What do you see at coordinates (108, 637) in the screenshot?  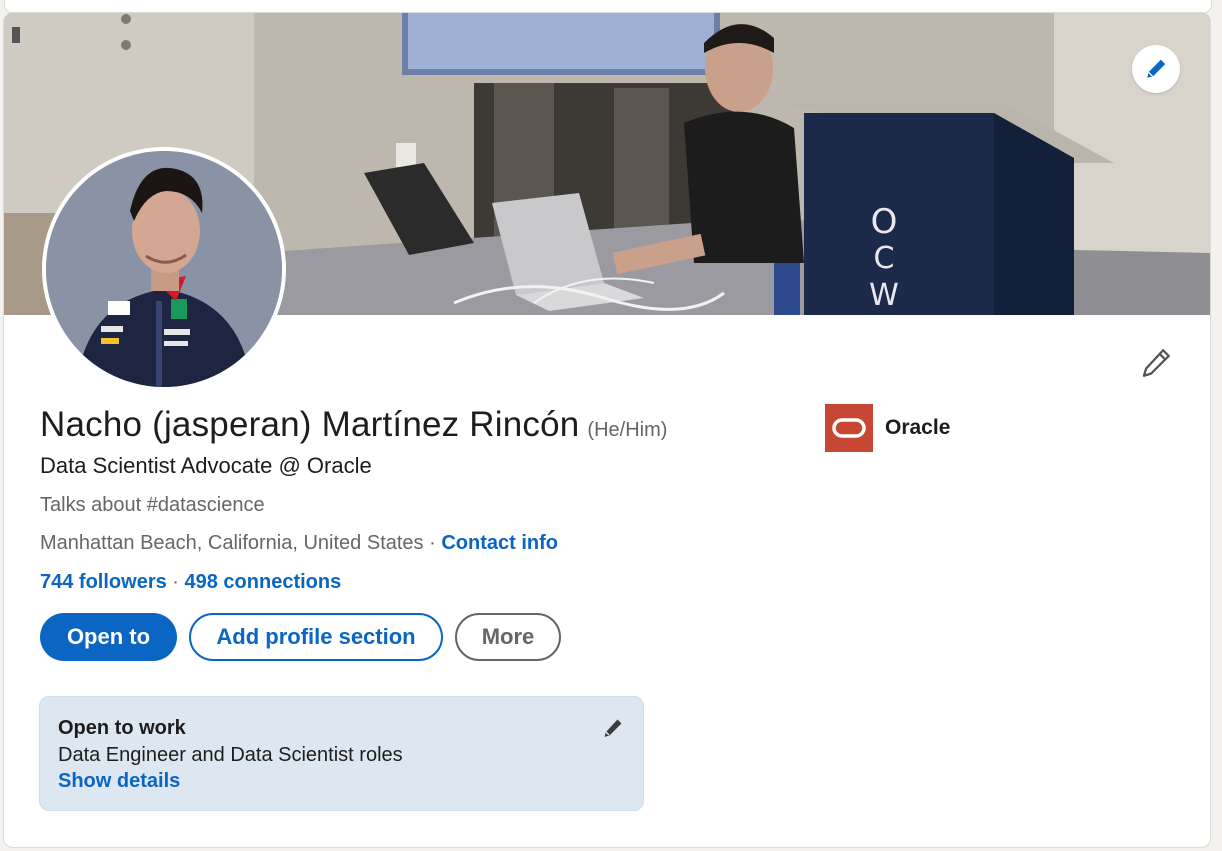 I see `open-to-button: Open to` at bounding box center [108, 637].